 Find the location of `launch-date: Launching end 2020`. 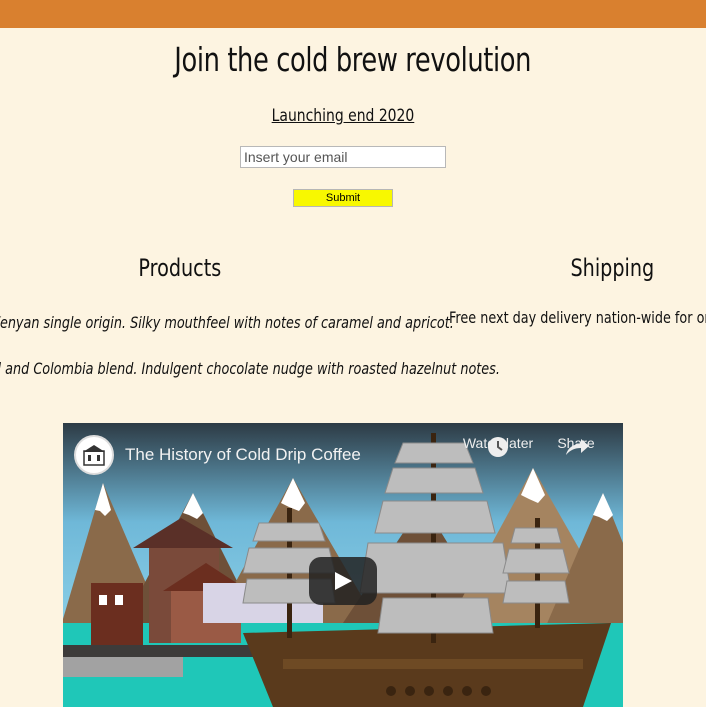

launch-date: Launching end 2020 is located at coordinates (343, 116).